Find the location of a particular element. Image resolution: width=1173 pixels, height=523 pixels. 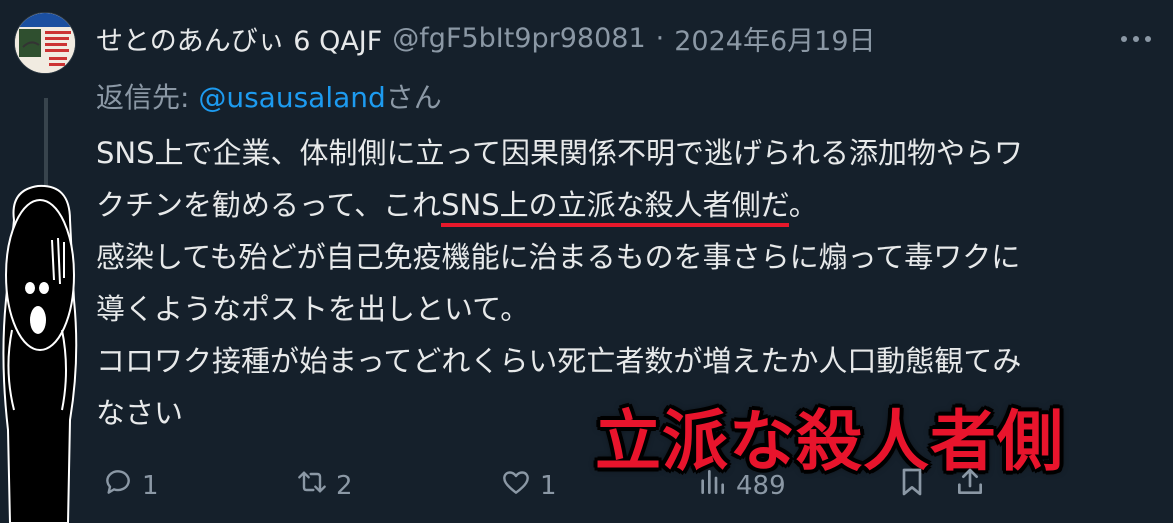

like-button: 1 is located at coordinates (528, 485).